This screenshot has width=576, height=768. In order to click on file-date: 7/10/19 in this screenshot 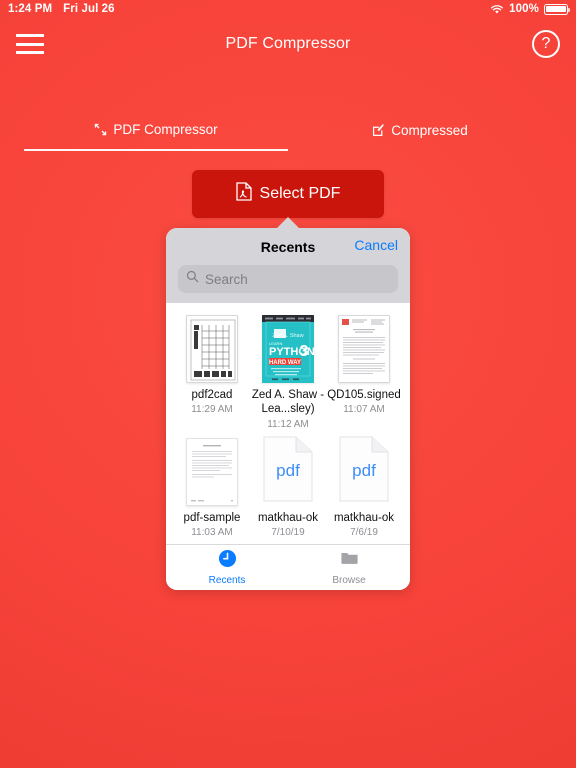, I will do `click(288, 533)`.